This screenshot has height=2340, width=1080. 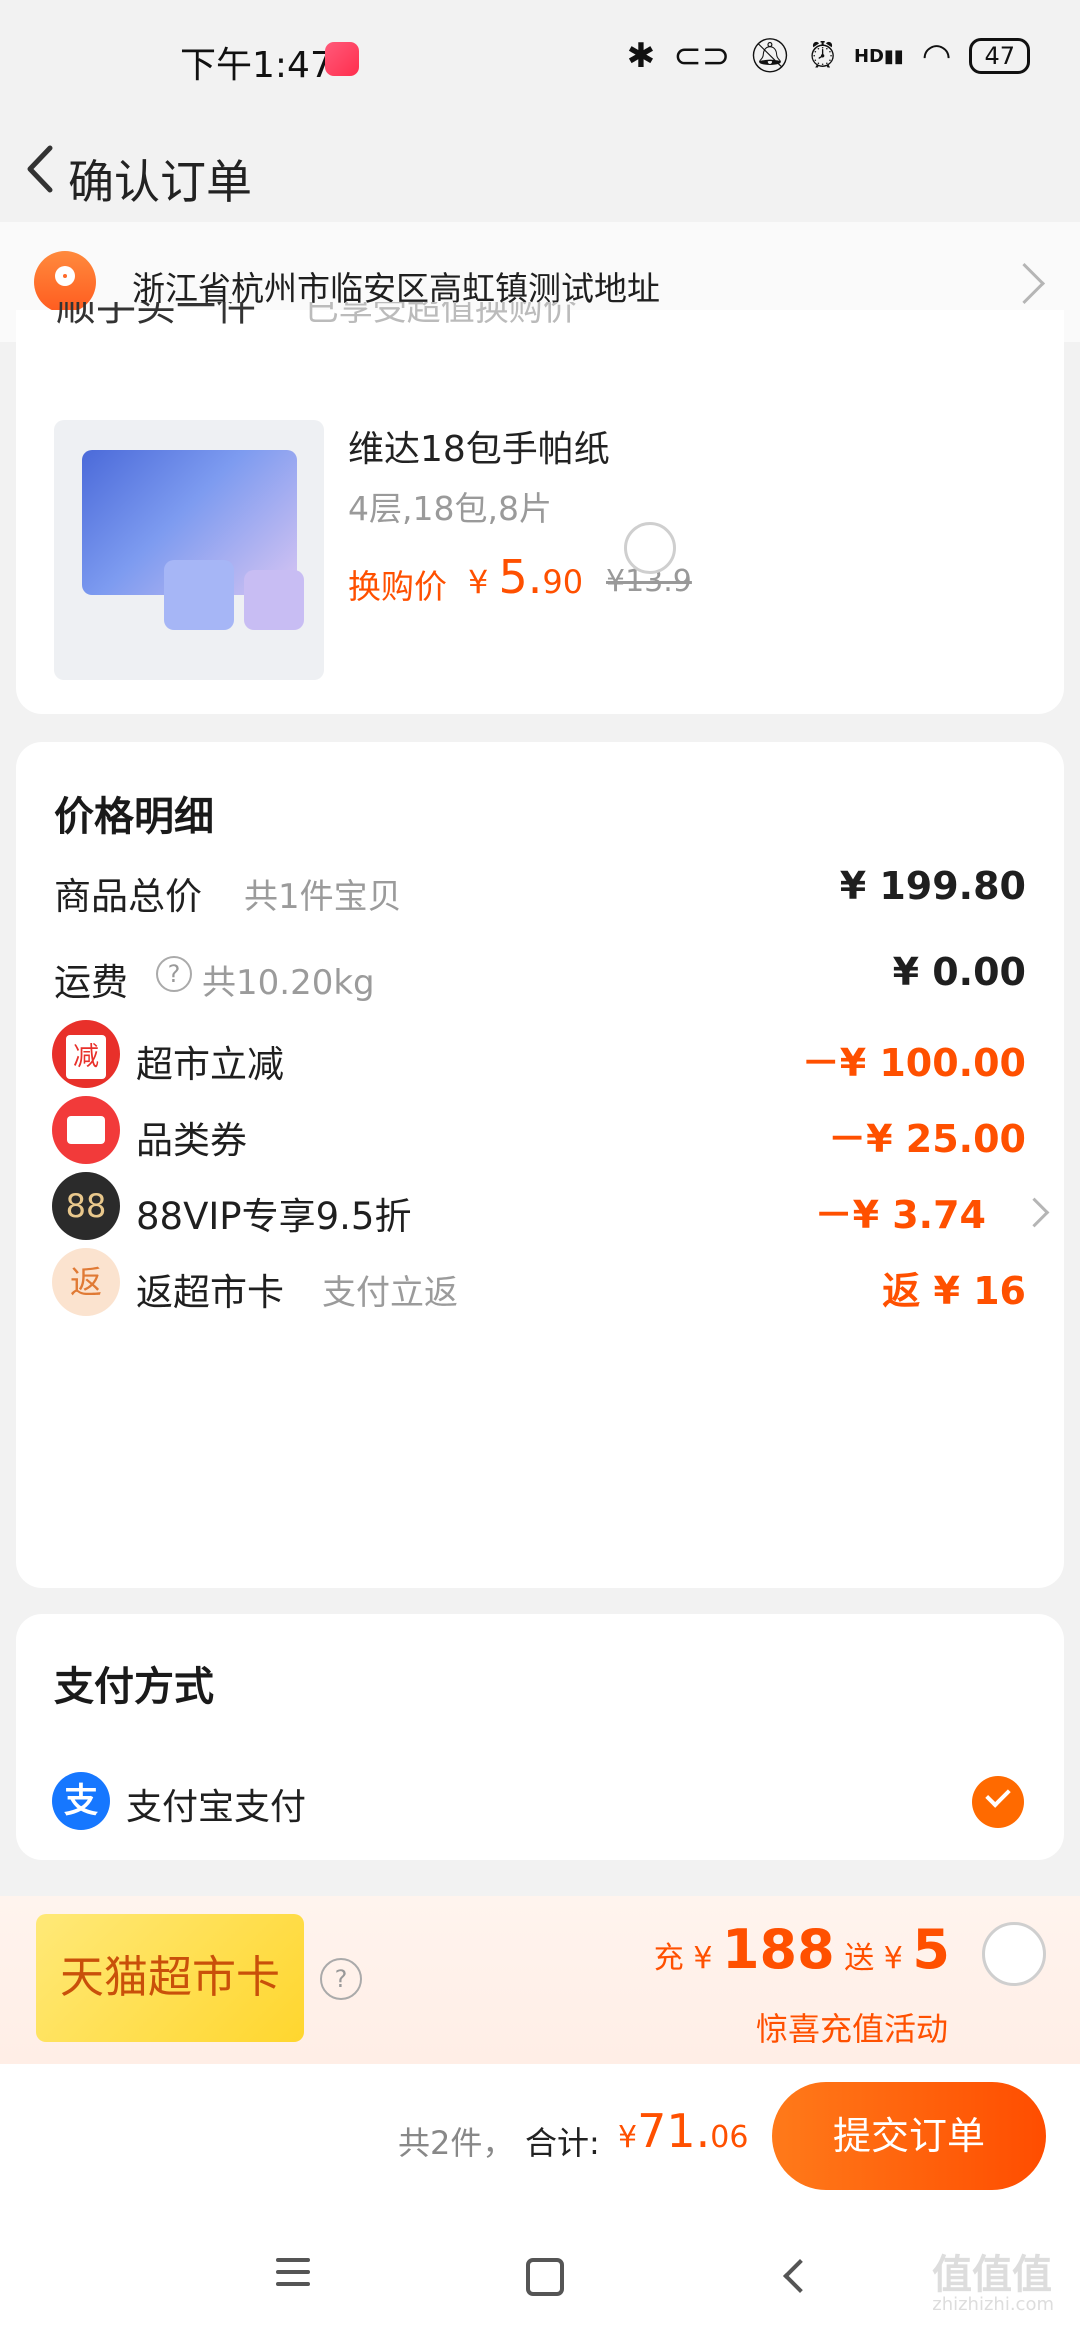 I want to click on total-dec: 06, so click(x=729, y=2137).